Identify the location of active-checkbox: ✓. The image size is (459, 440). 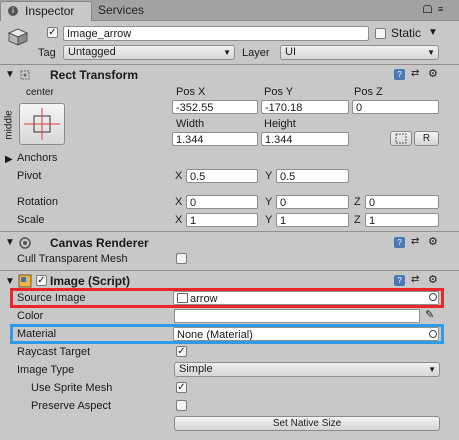
(52, 32).